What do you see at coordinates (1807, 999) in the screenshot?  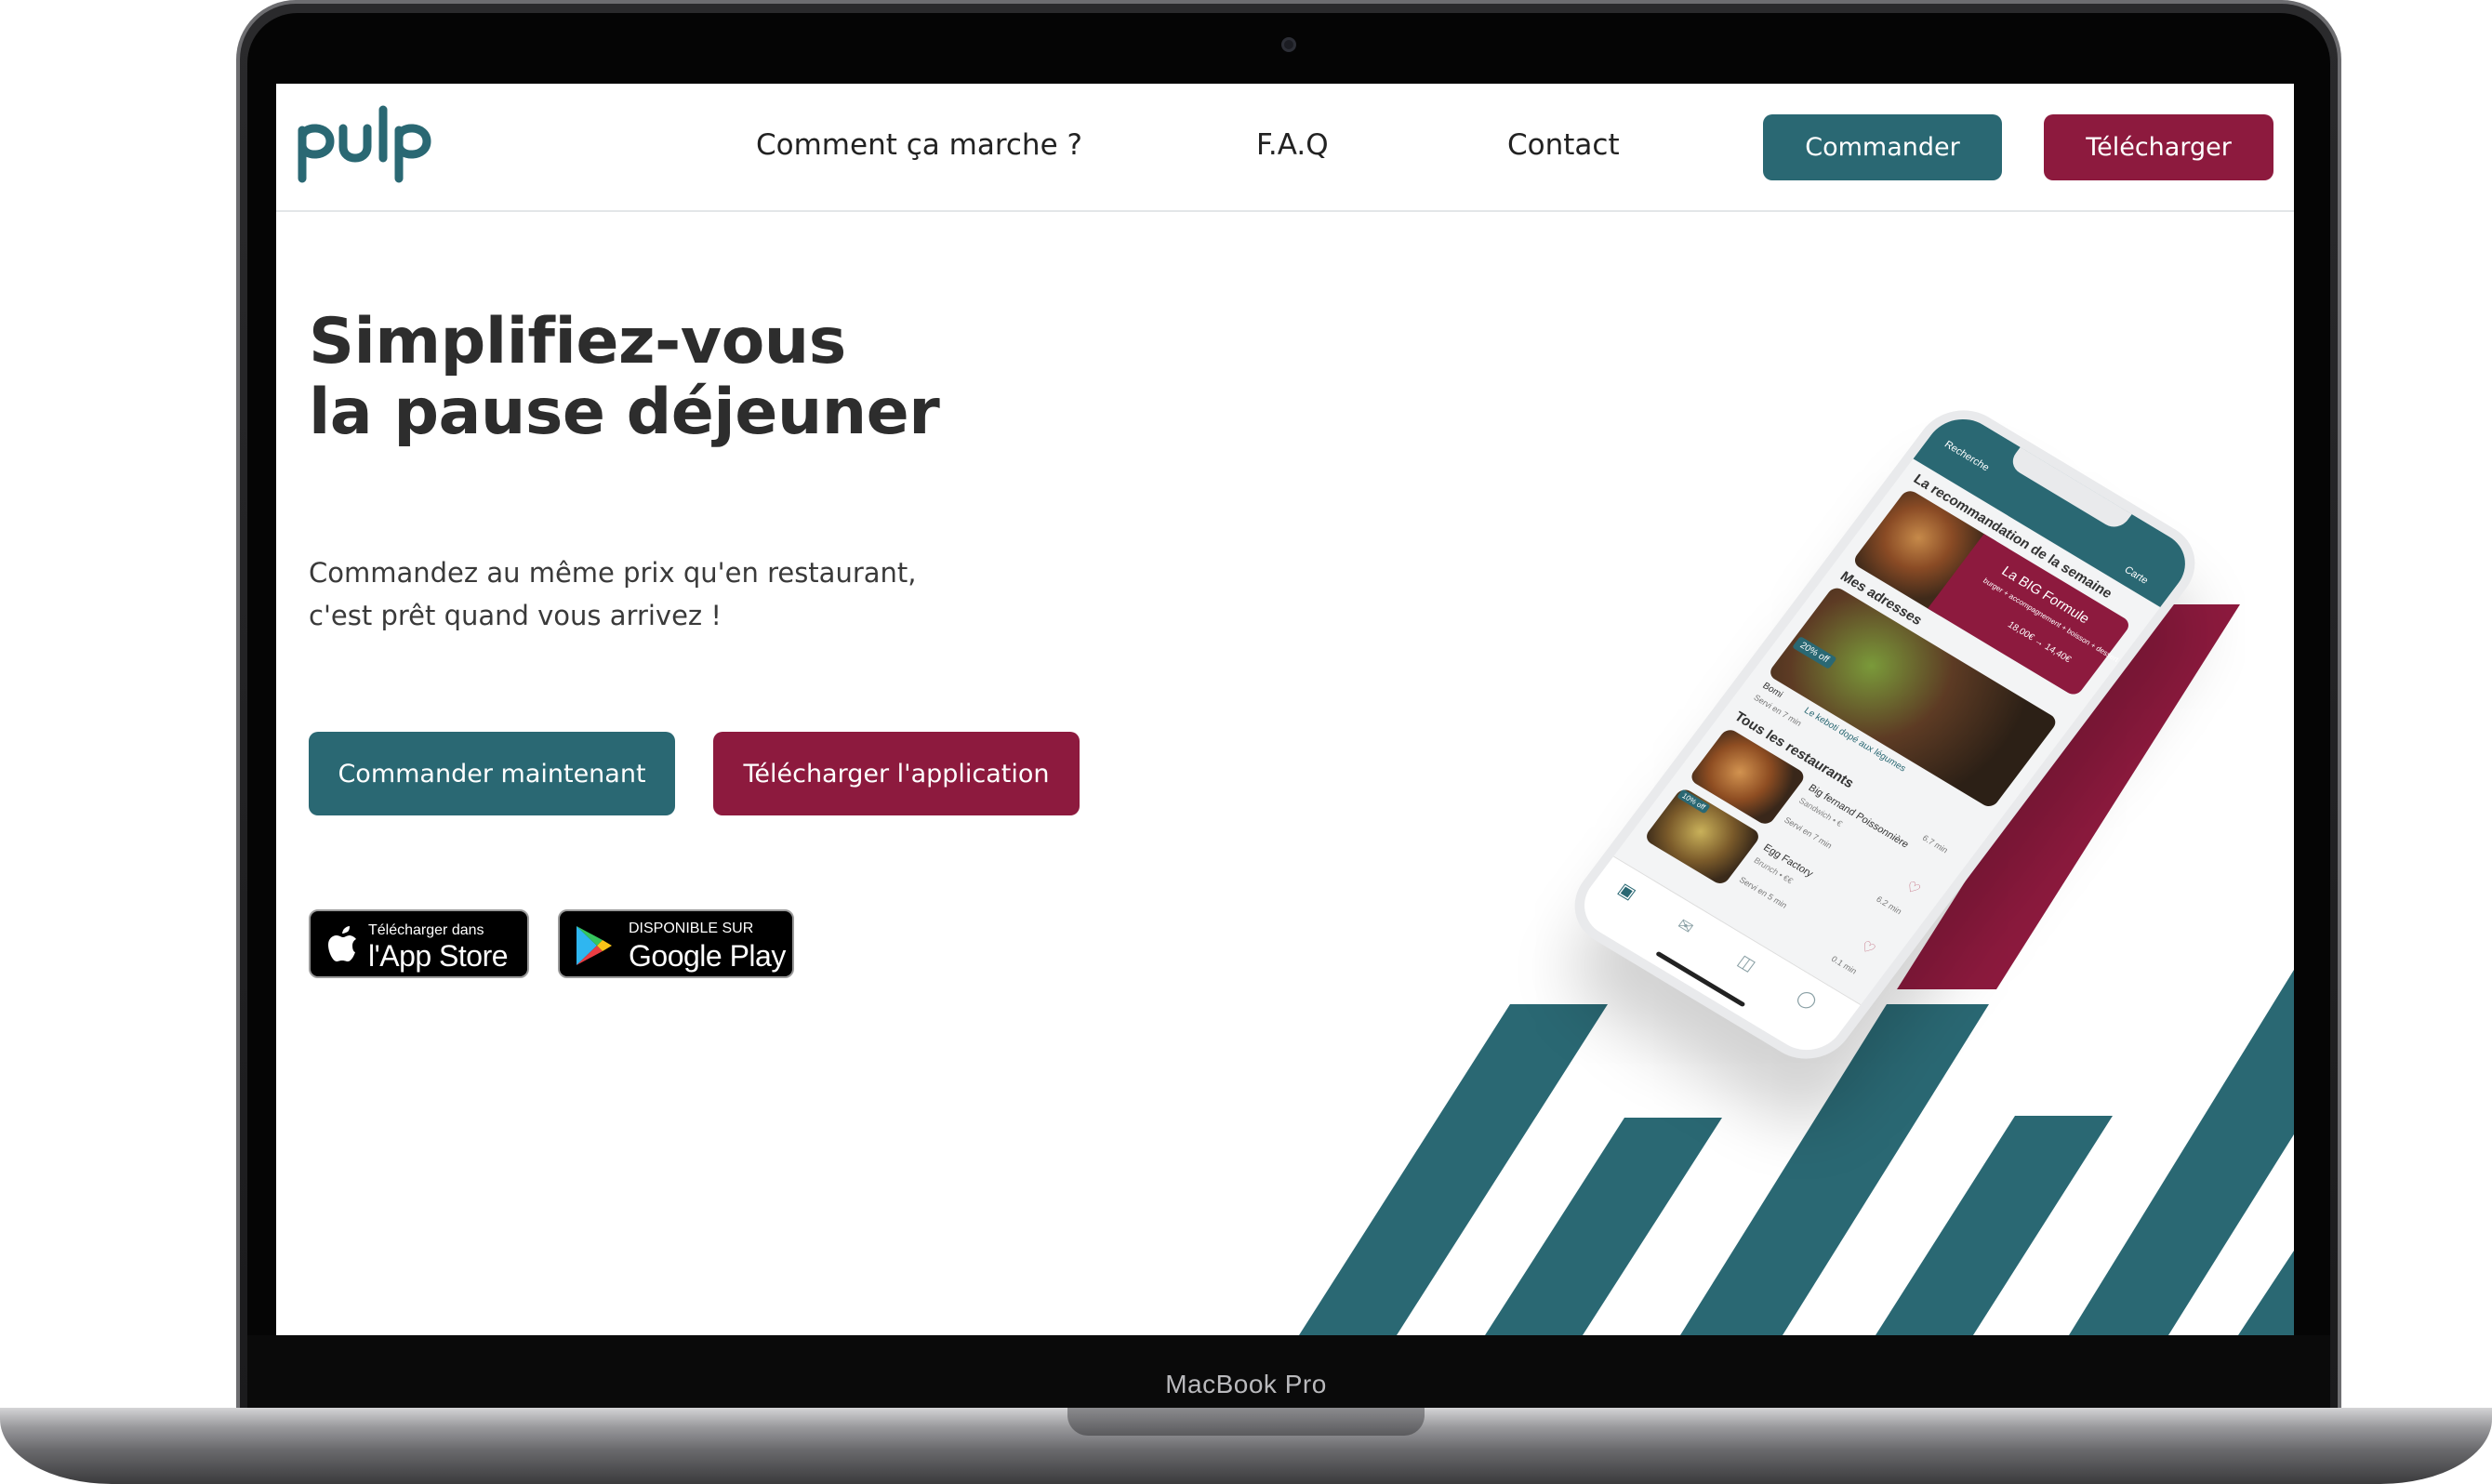 I see `account-tab-icon: ◯` at bounding box center [1807, 999].